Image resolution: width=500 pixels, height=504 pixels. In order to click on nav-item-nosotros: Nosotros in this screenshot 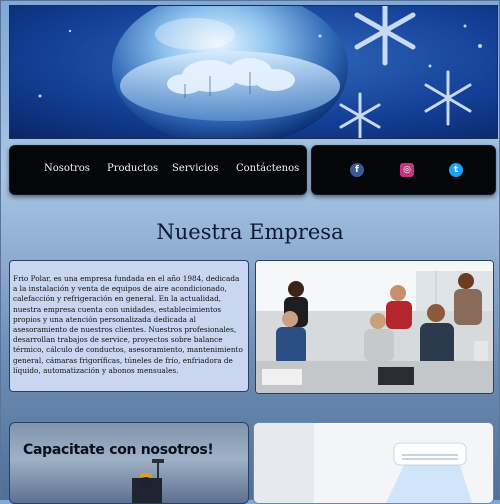, I will do `click(67, 168)`.